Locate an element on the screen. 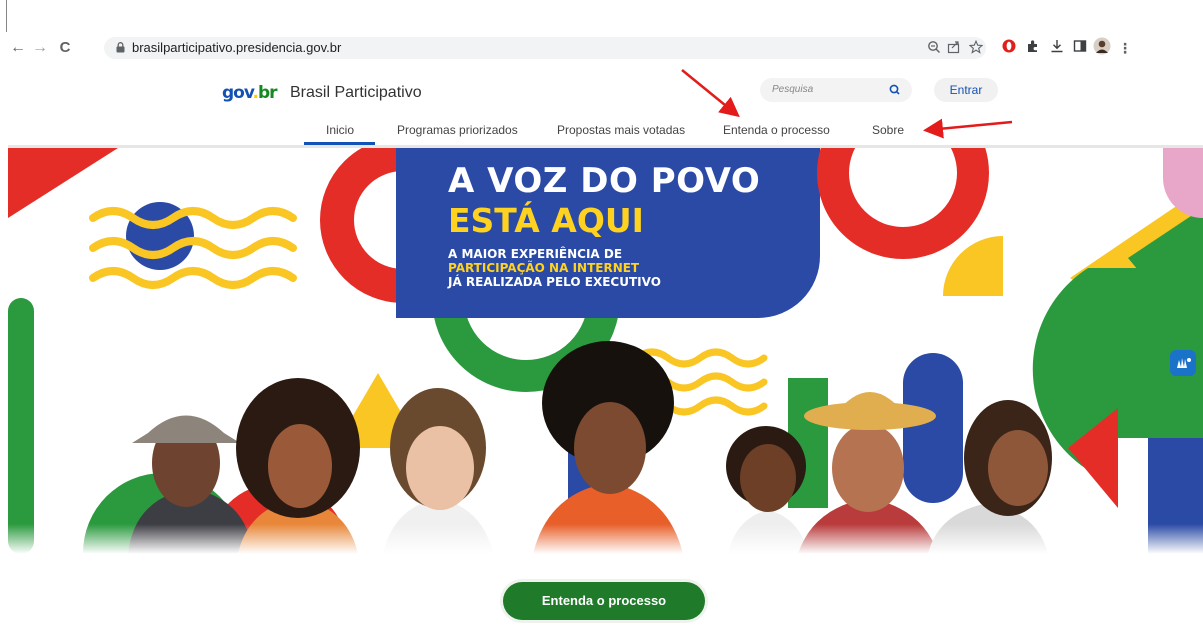 The width and height of the screenshot is (1203, 629). logo-br-text: br is located at coordinates (268, 93).